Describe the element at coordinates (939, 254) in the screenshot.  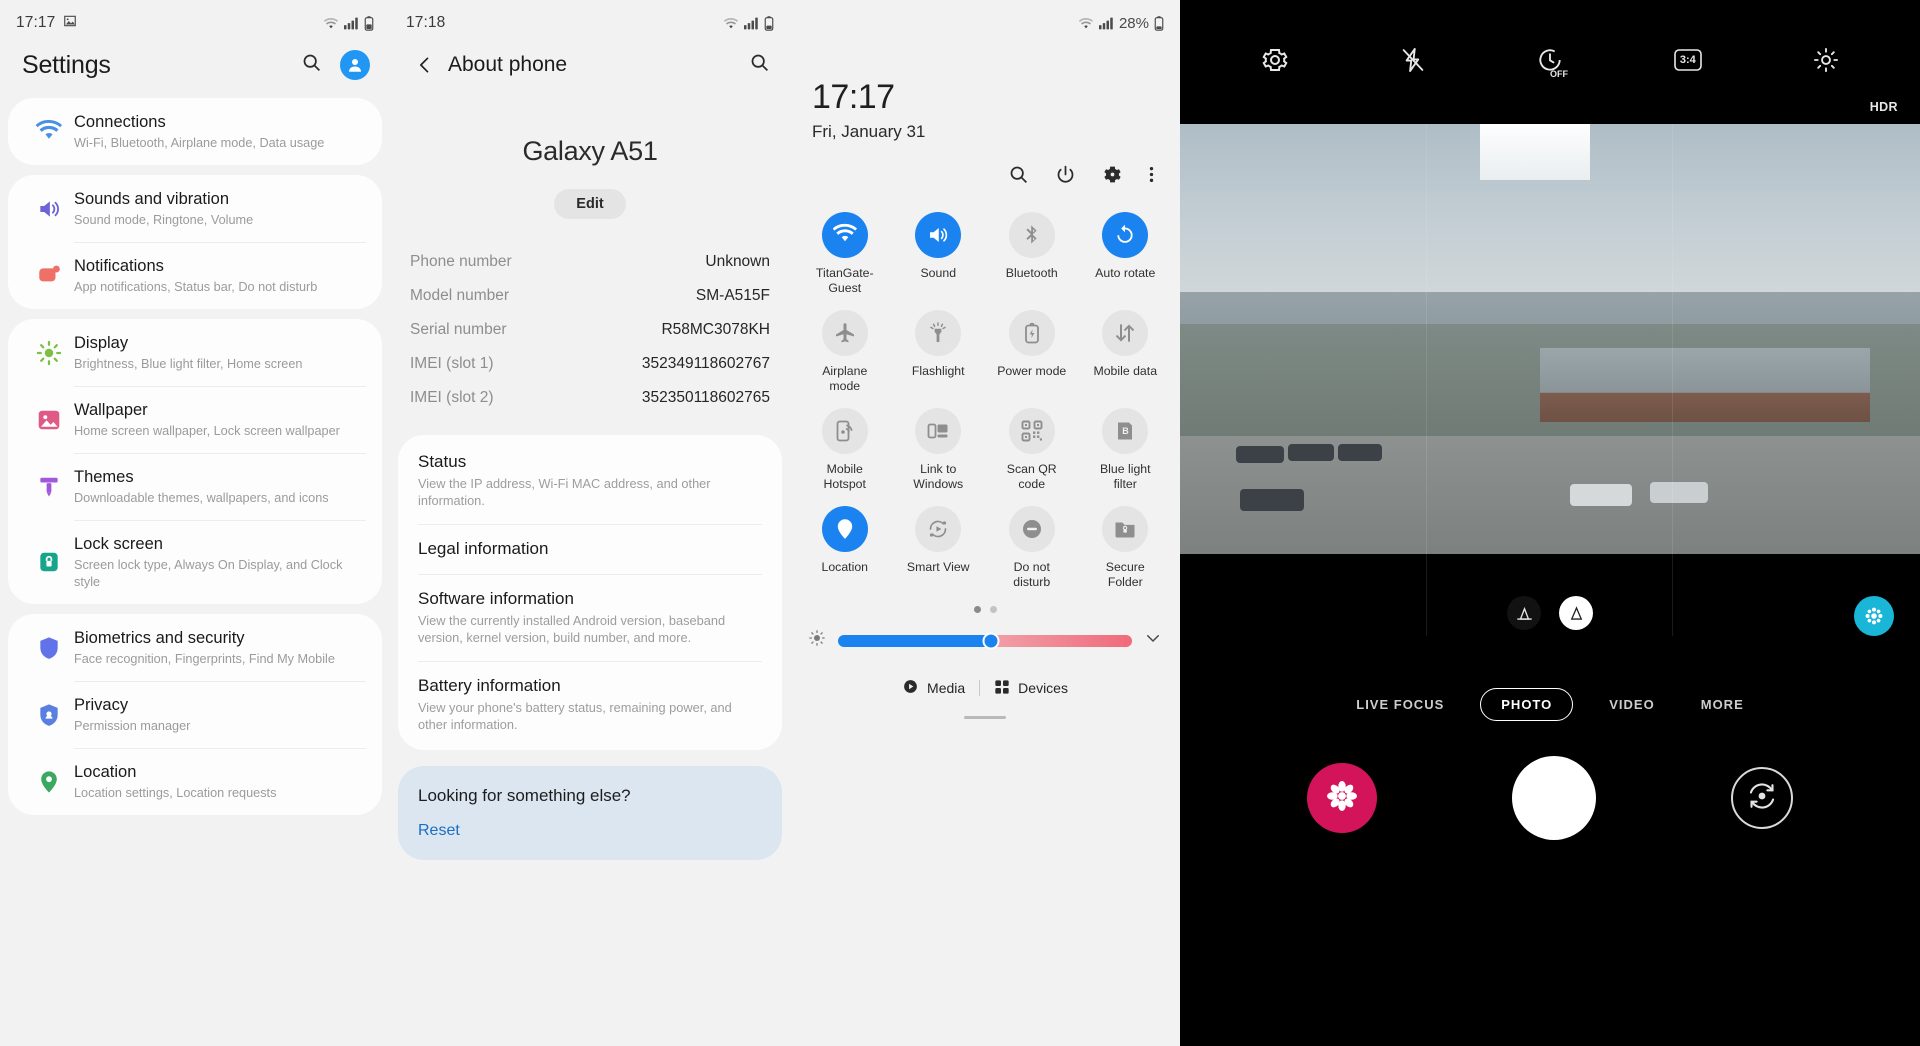
I see `quick-tile-sound: Sound` at that location.